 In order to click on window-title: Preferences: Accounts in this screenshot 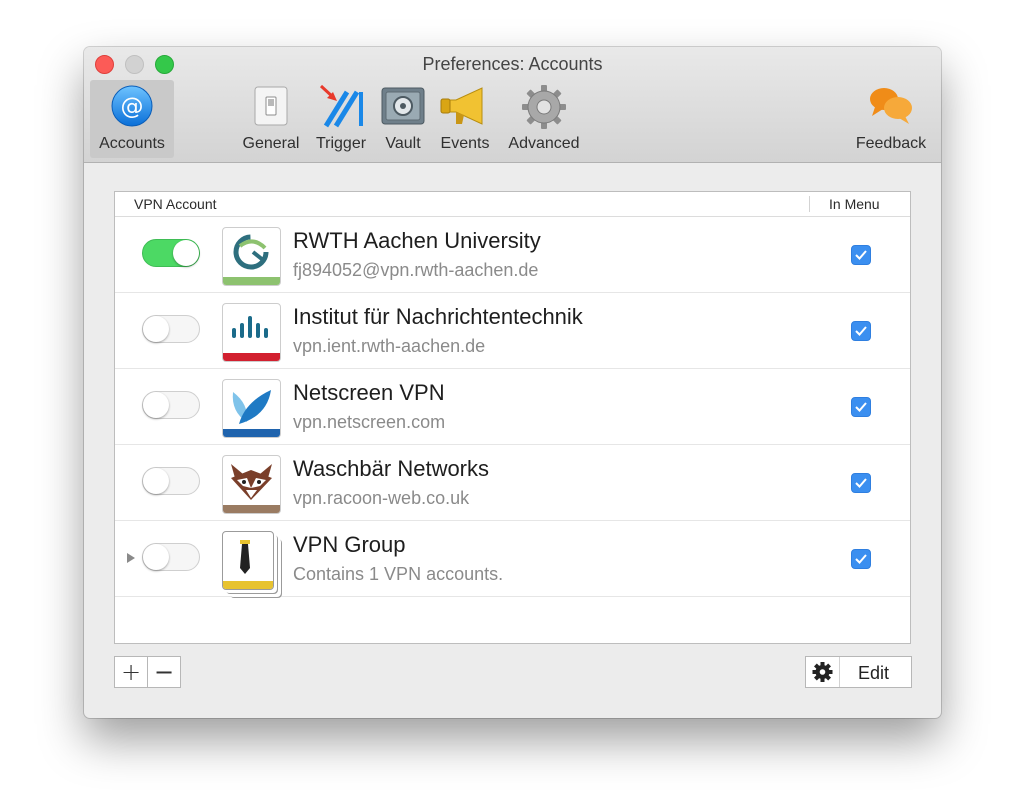, I will do `click(512, 64)`.